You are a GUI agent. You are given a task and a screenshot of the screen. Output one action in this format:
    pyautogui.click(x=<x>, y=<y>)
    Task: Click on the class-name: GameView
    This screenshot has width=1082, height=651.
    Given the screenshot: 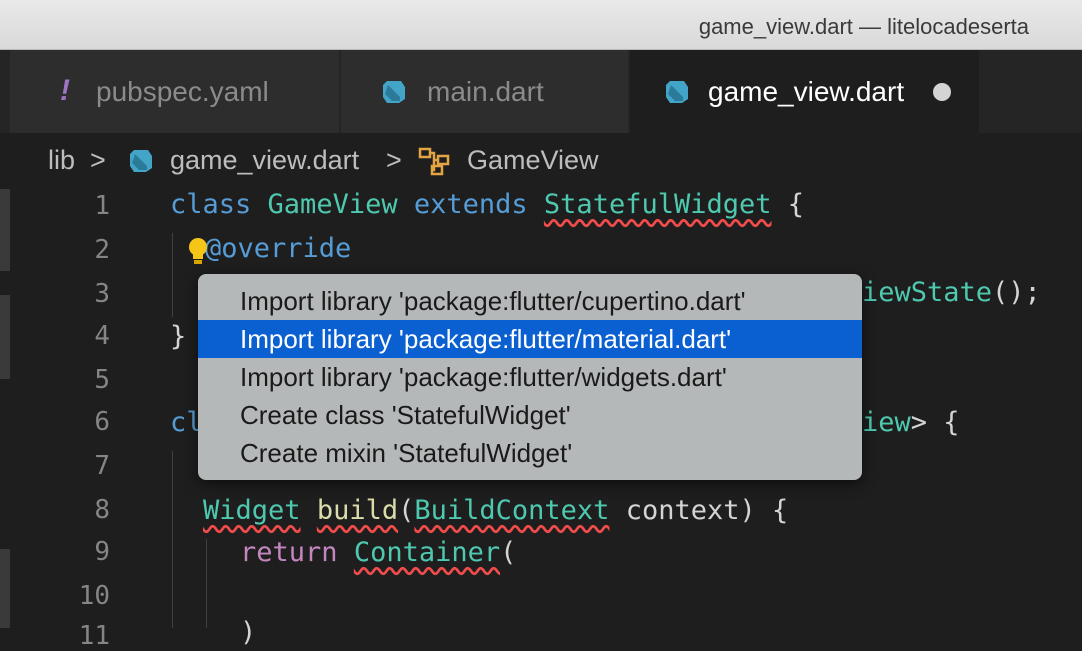 What is the action you would take?
    pyautogui.click(x=332, y=204)
    